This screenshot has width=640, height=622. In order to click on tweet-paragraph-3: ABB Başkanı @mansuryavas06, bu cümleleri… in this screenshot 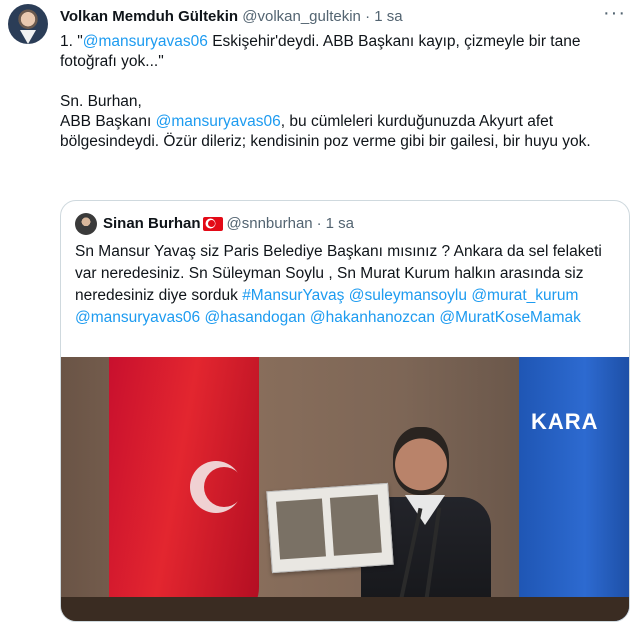, I will do `click(340, 132)`.